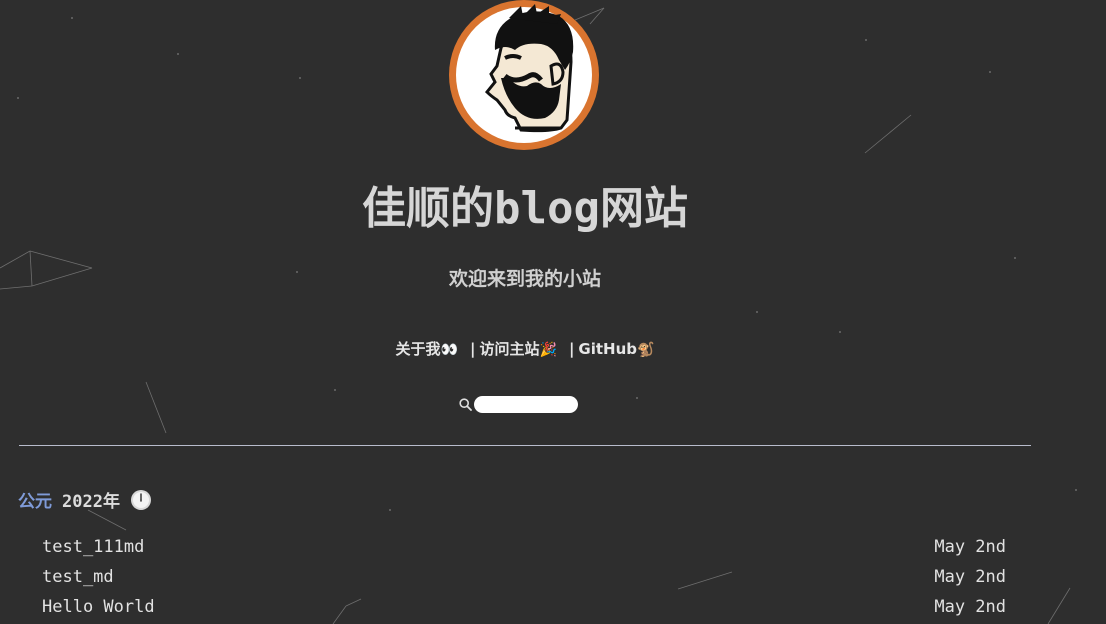 The width and height of the screenshot is (1106, 624). I want to click on nav-links: 关于我👀 | 访问主站🎉 | GitHub🐒, so click(525, 348).